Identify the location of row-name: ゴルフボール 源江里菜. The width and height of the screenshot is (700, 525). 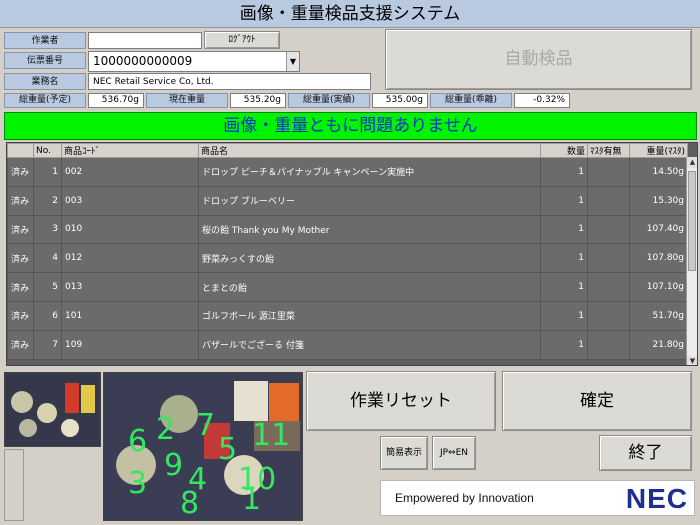
(369, 315).